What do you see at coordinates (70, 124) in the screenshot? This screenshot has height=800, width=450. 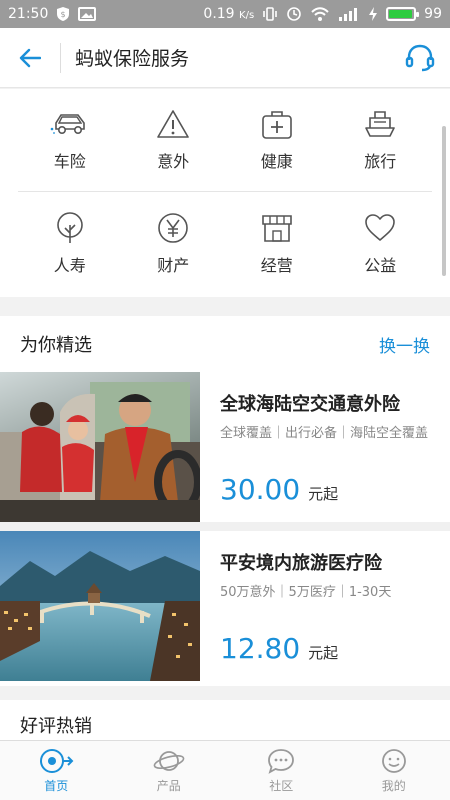 I see `car-icon` at bounding box center [70, 124].